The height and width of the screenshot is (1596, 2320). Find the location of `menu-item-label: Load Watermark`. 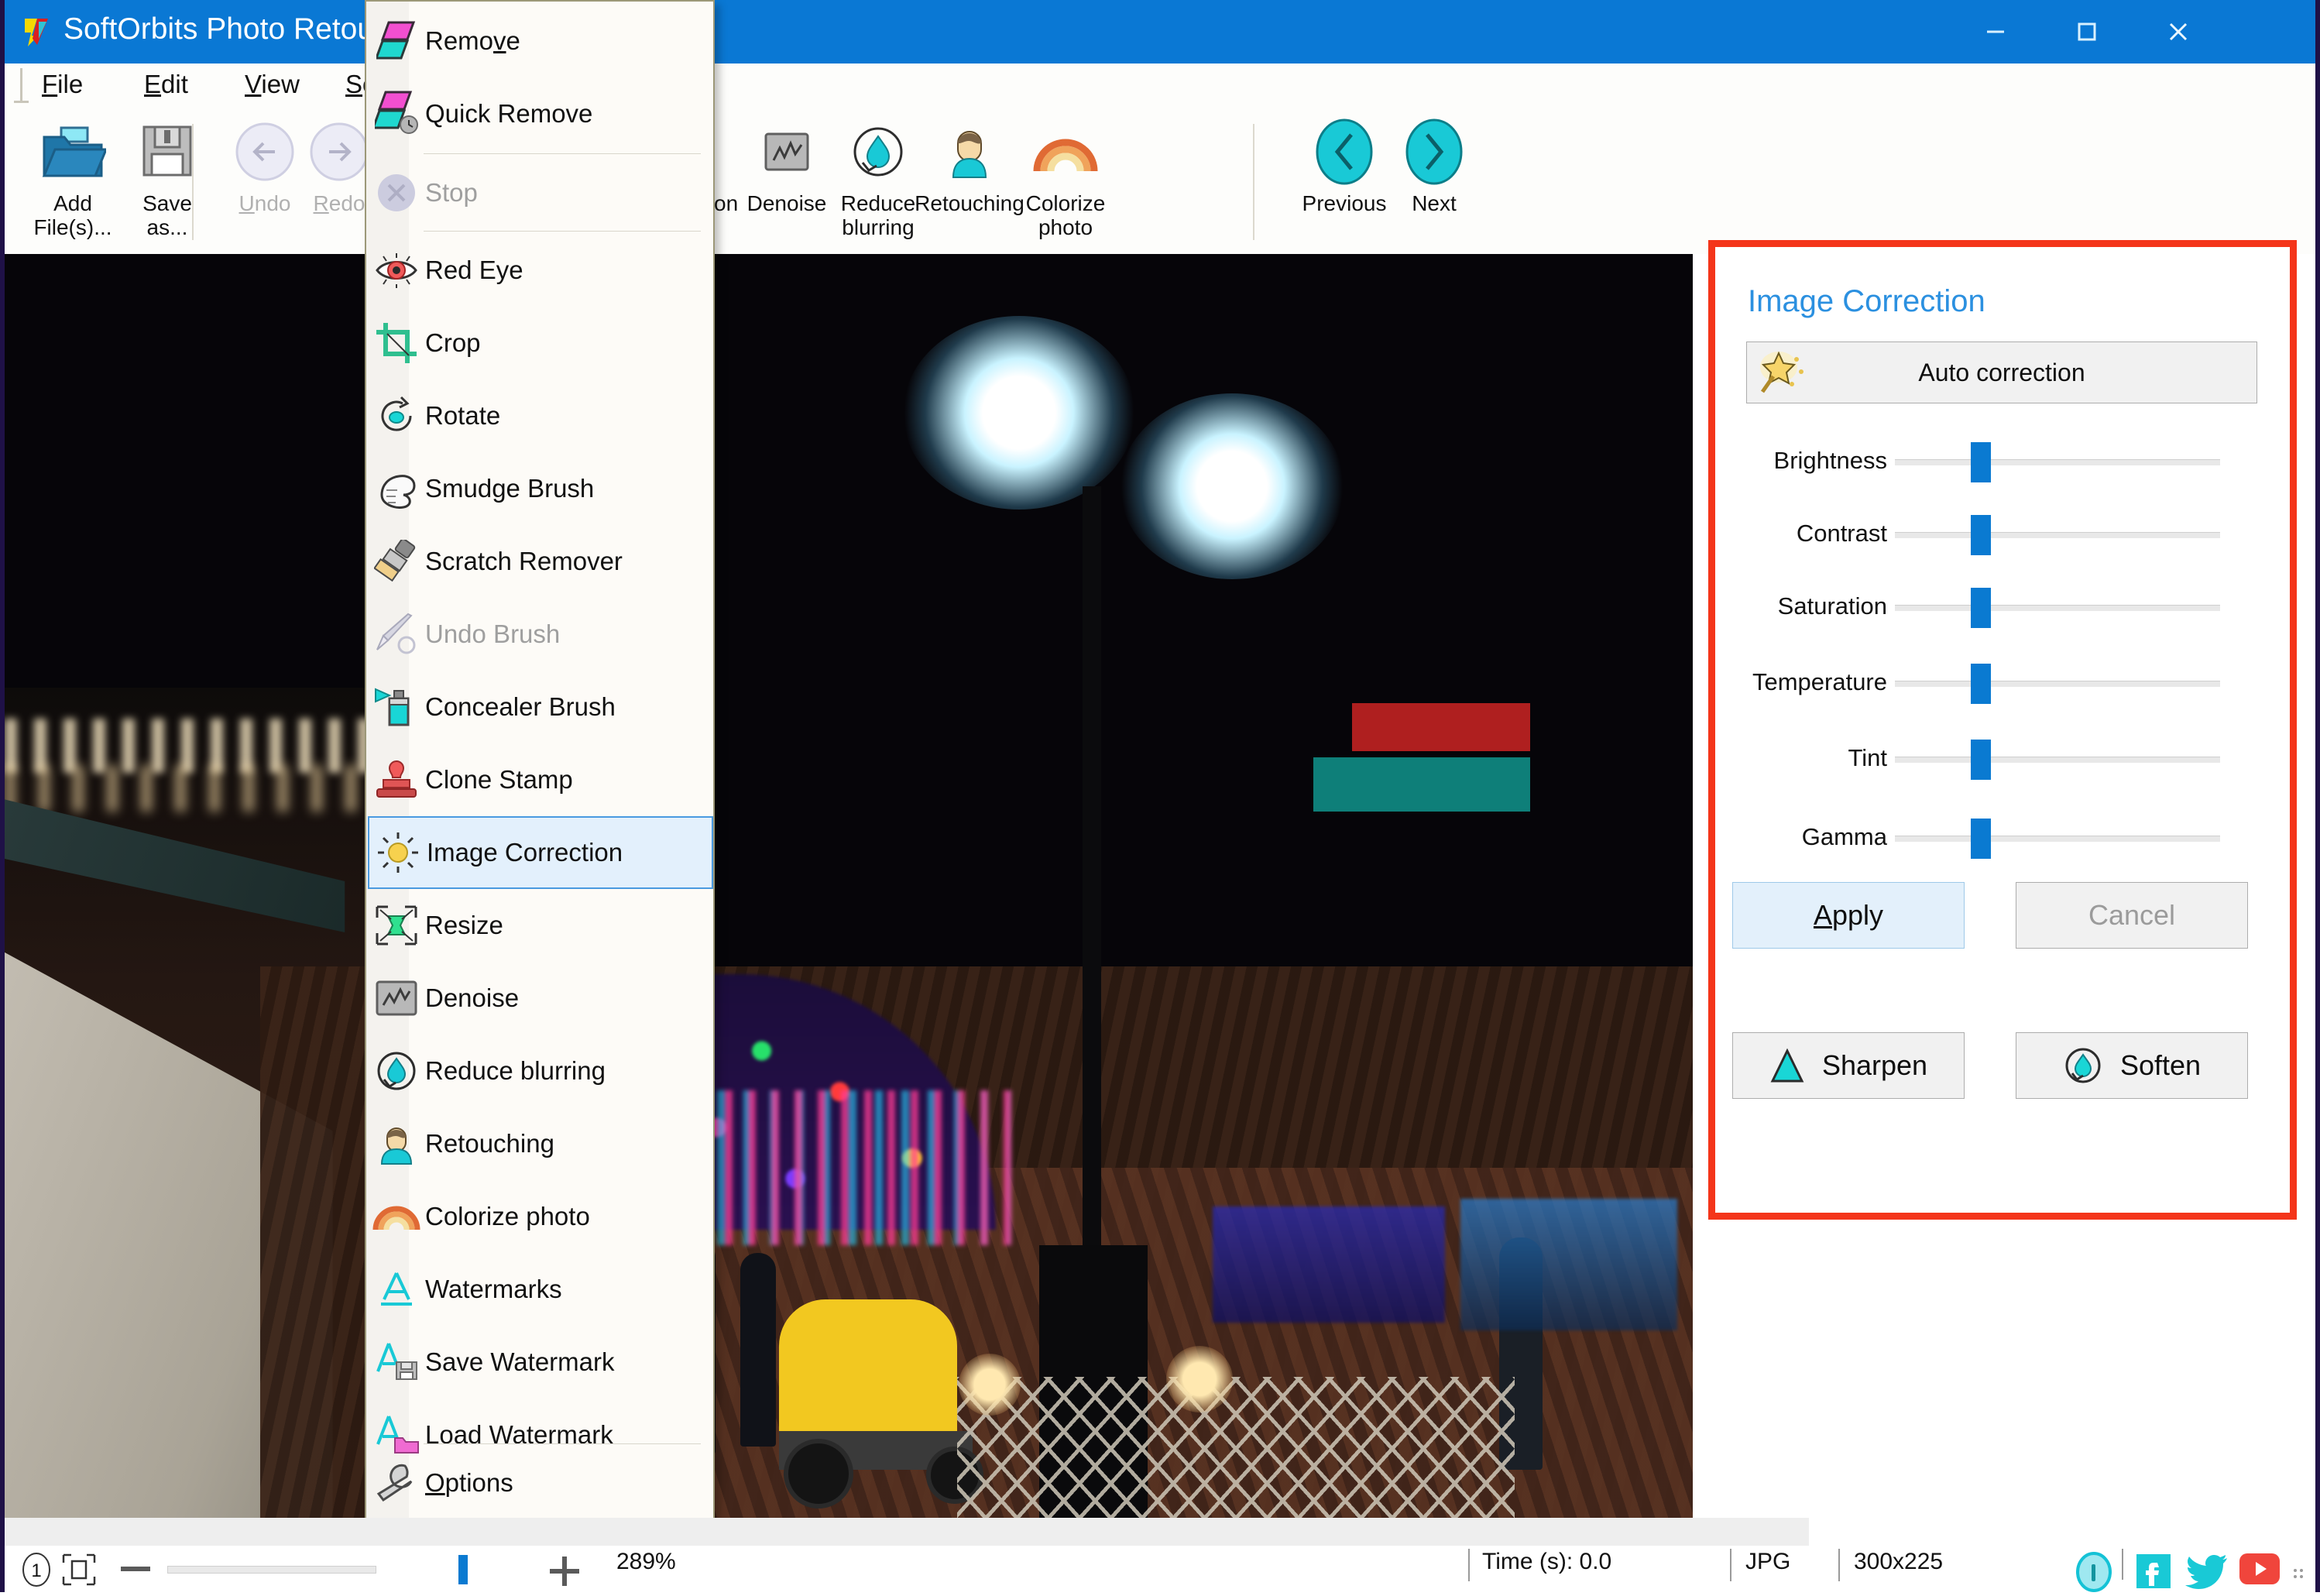

menu-item-label: Load Watermark is located at coordinates (519, 1434).